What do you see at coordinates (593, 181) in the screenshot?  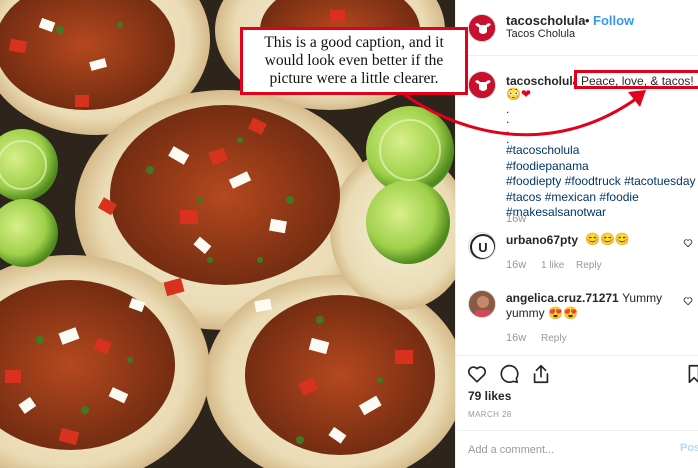 I see `hashtag-link: #foodtruck` at bounding box center [593, 181].